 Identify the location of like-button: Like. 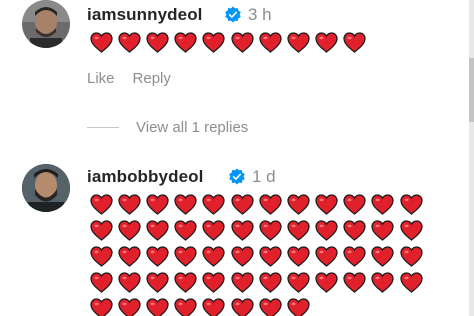
(101, 78).